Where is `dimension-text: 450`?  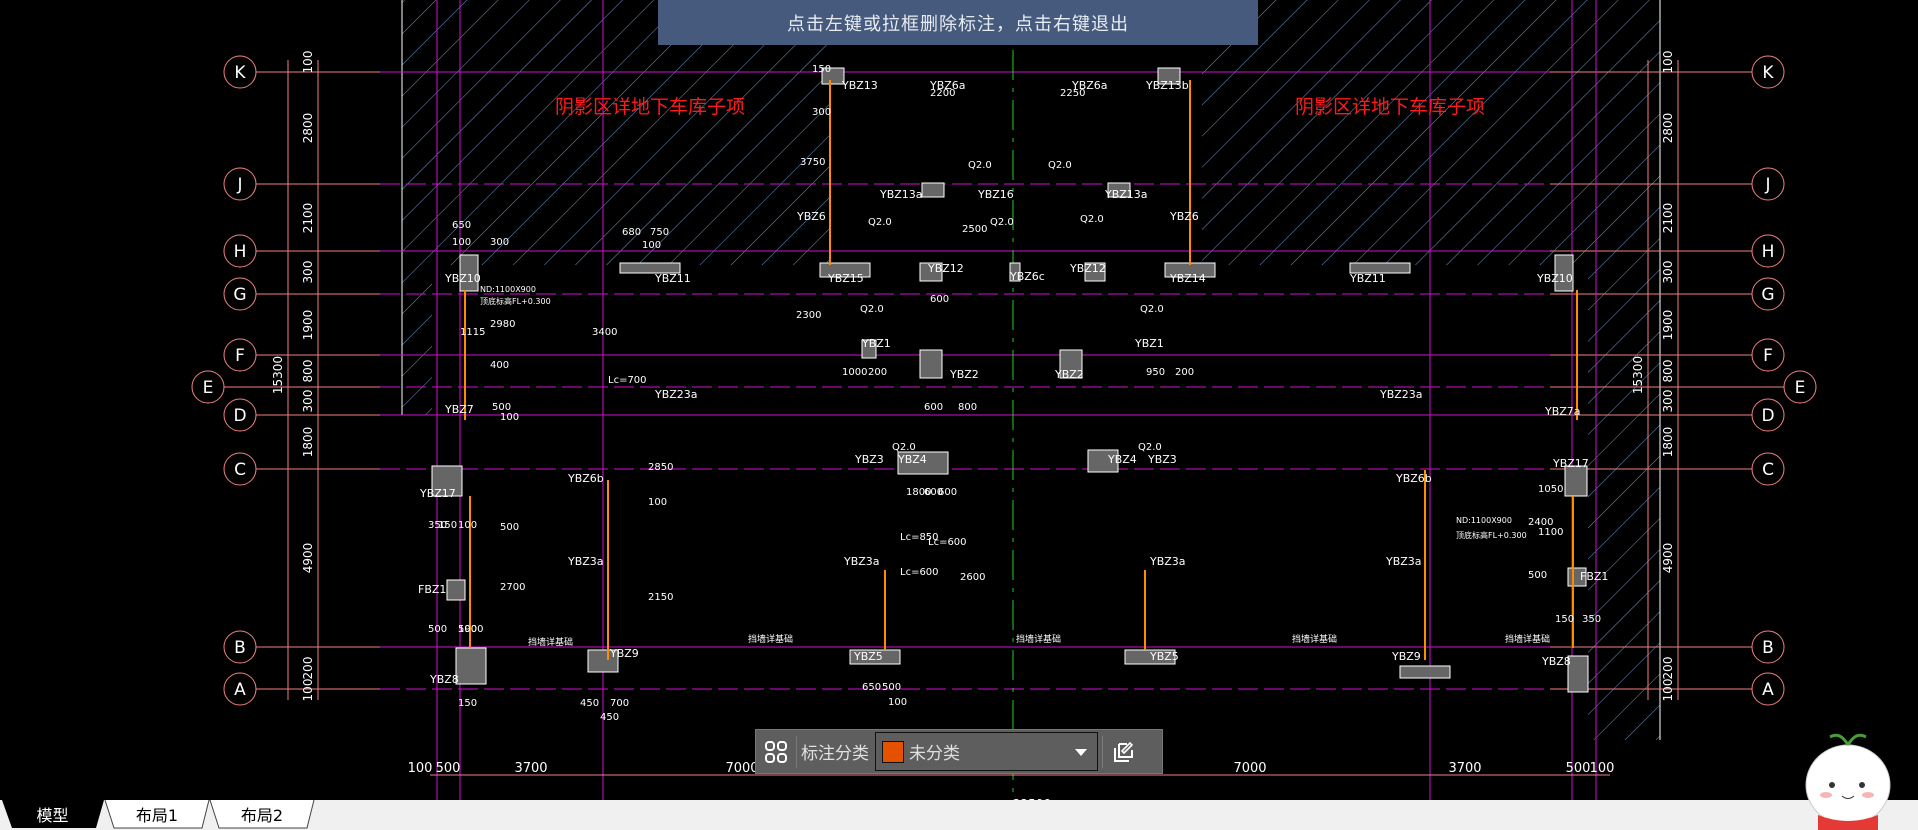
dimension-text: 450 is located at coordinates (589, 703).